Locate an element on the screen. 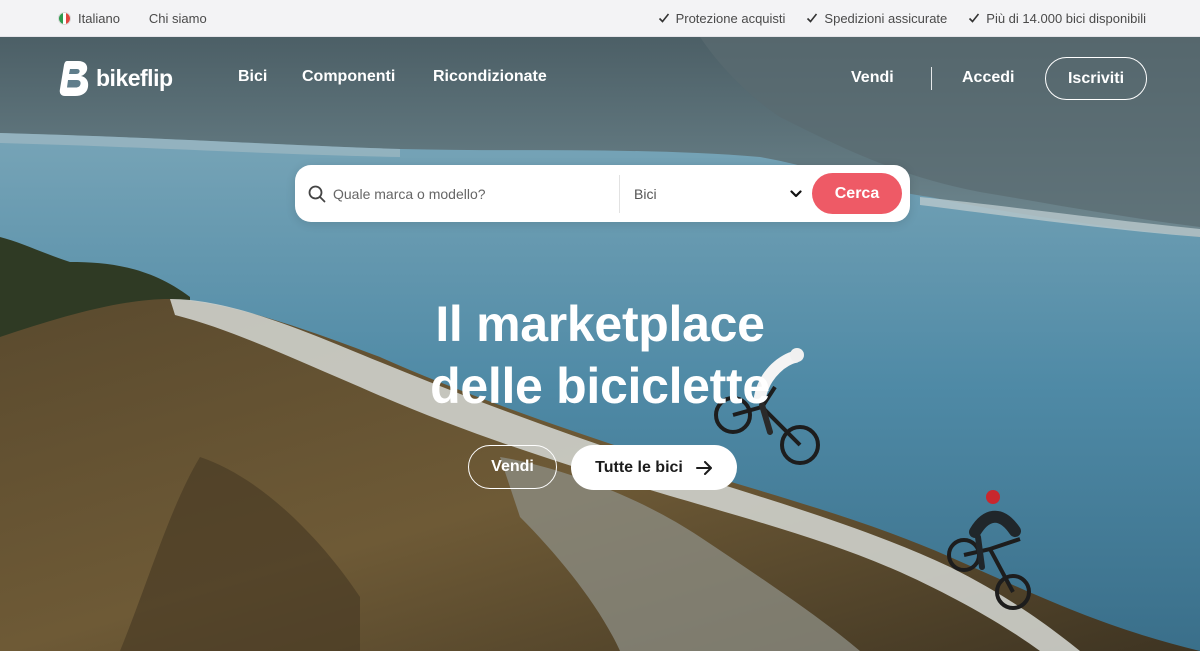  search-button: Cerca is located at coordinates (857, 193).